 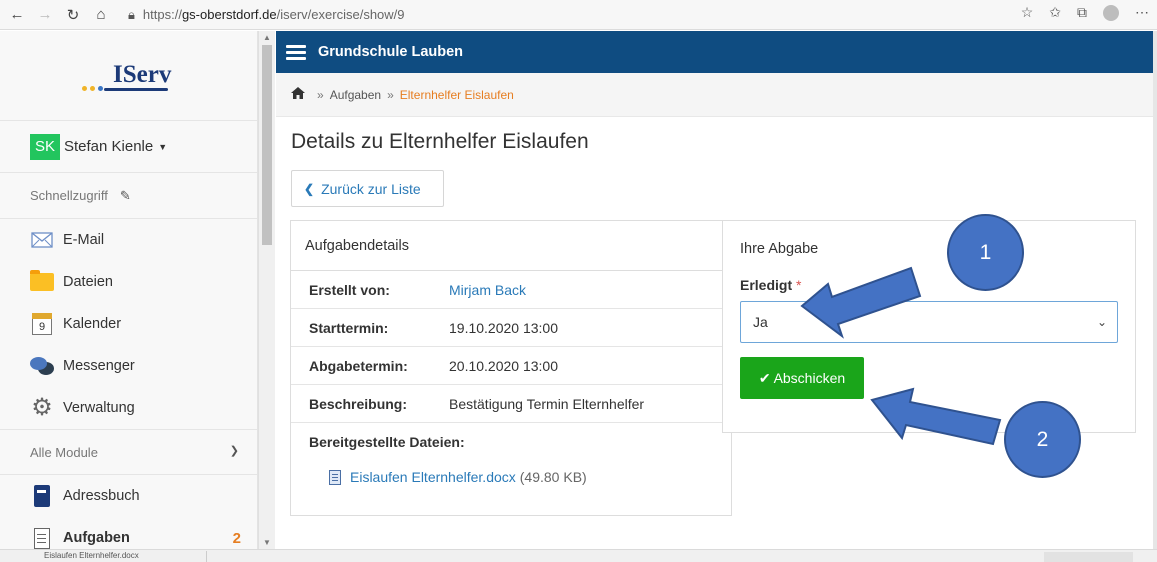 I want to click on detail-row-start: Starttermin: 19.10.2020 13:00, so click(x=511, y=328).